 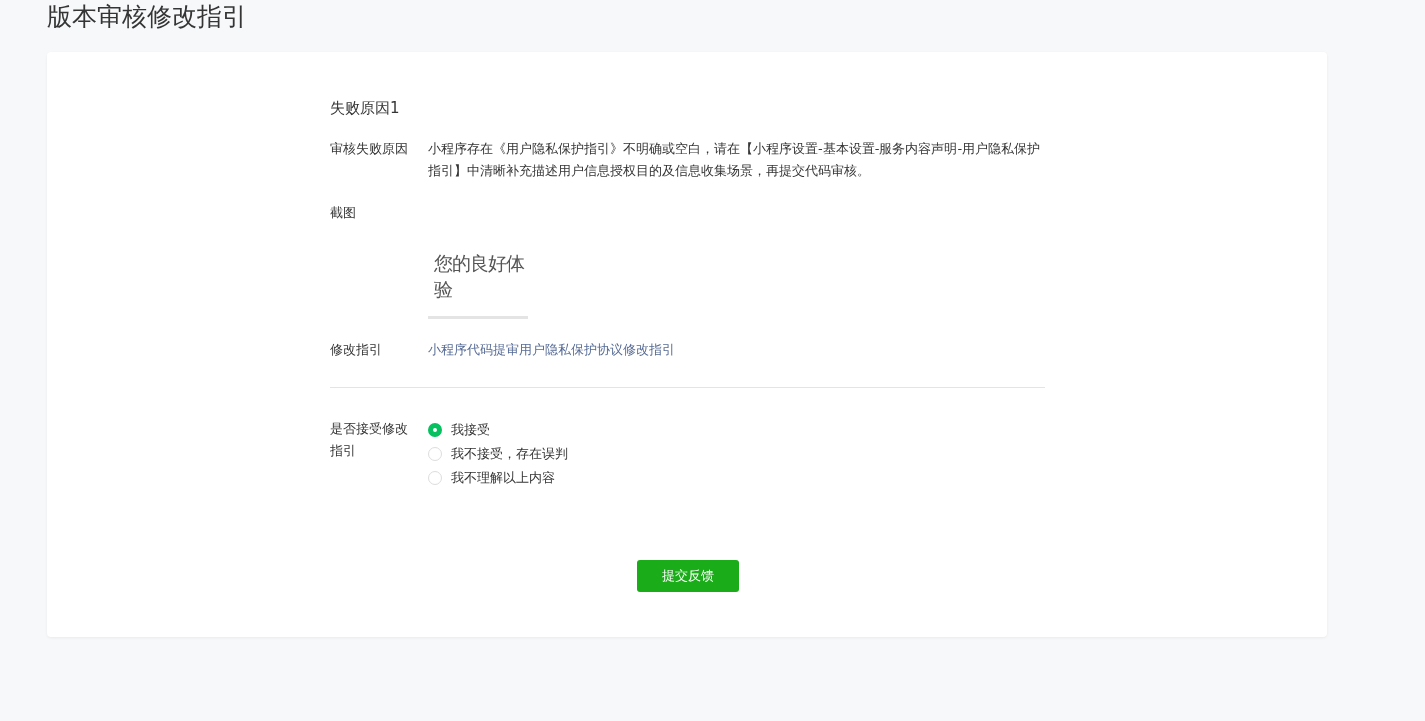 What do you see at coordinates (147, 17) in the screenshot?
I see `page-title: 版本审核修改指引` at bounding box center [147, 17].